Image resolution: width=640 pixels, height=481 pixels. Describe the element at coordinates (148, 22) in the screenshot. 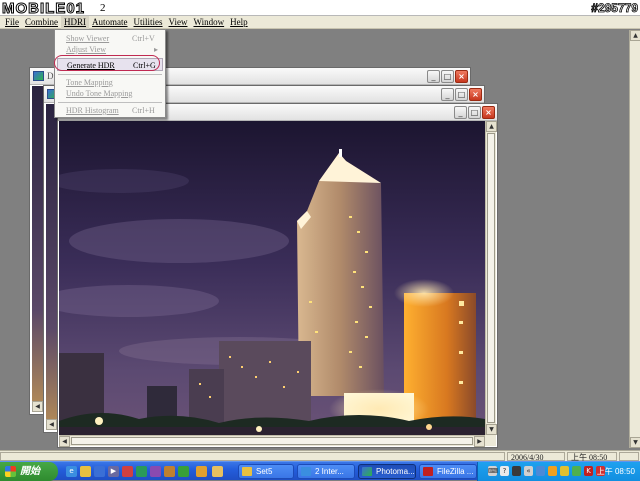

I see `menu-utilities: Utilities` at that location.